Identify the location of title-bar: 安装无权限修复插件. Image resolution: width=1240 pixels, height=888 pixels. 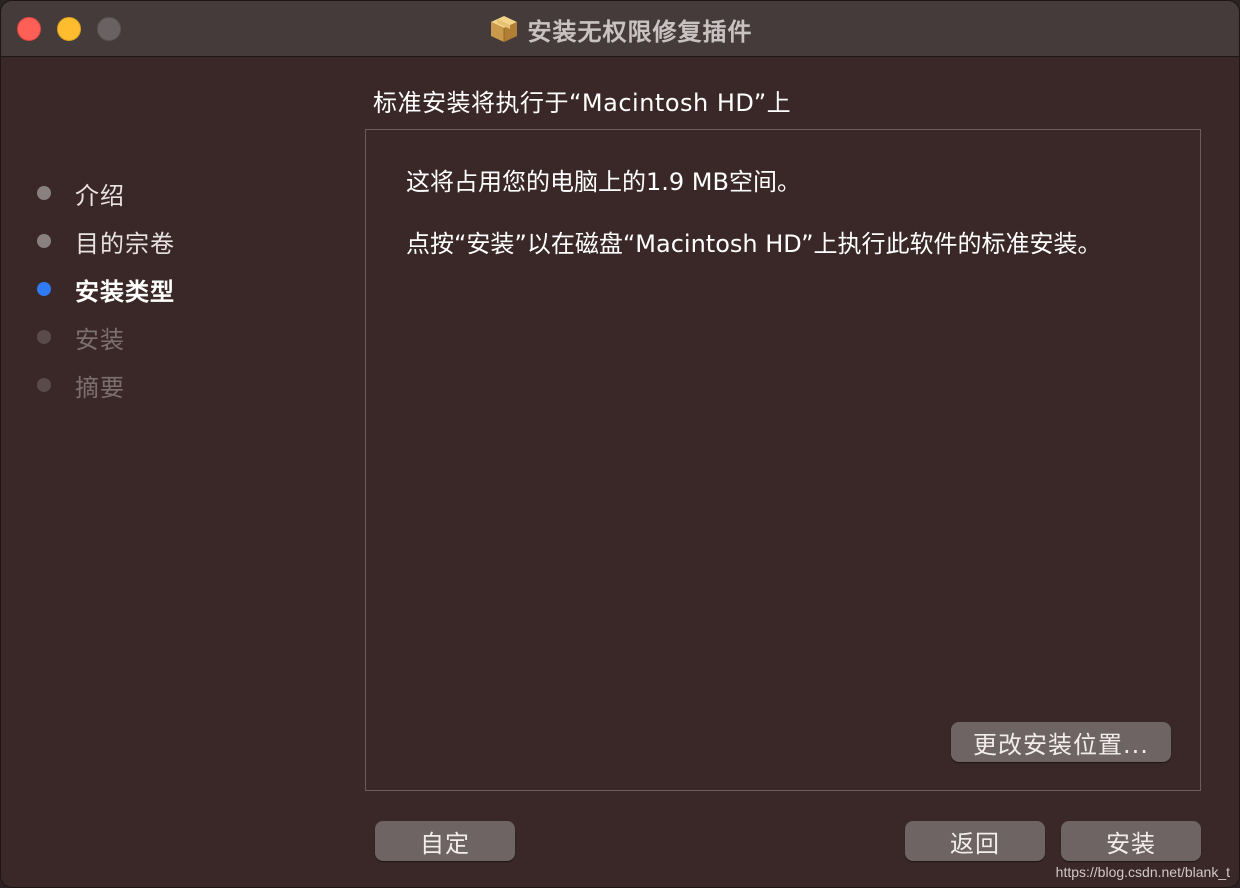
(620, 29).